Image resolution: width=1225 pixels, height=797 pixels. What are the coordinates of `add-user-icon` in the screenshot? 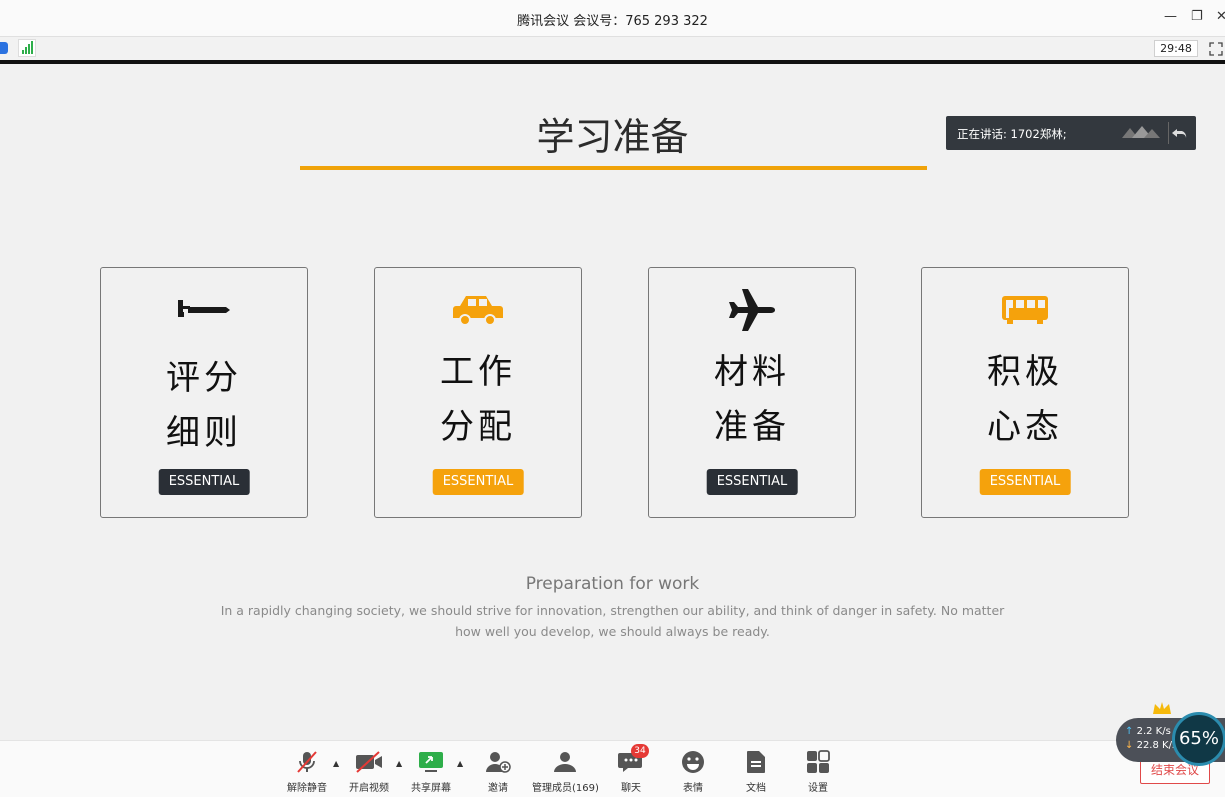 It's located at (498, 762).